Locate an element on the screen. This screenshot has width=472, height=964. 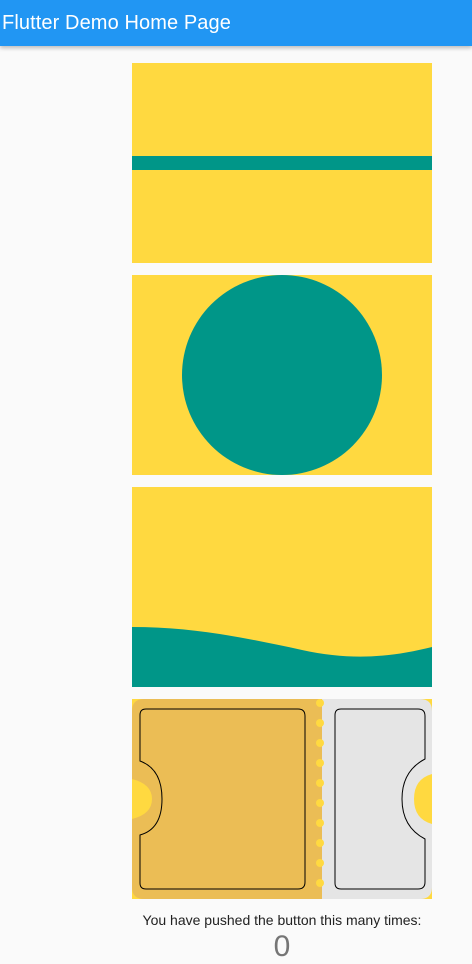
circle-panel-circle is located at coordinates (282, 375).